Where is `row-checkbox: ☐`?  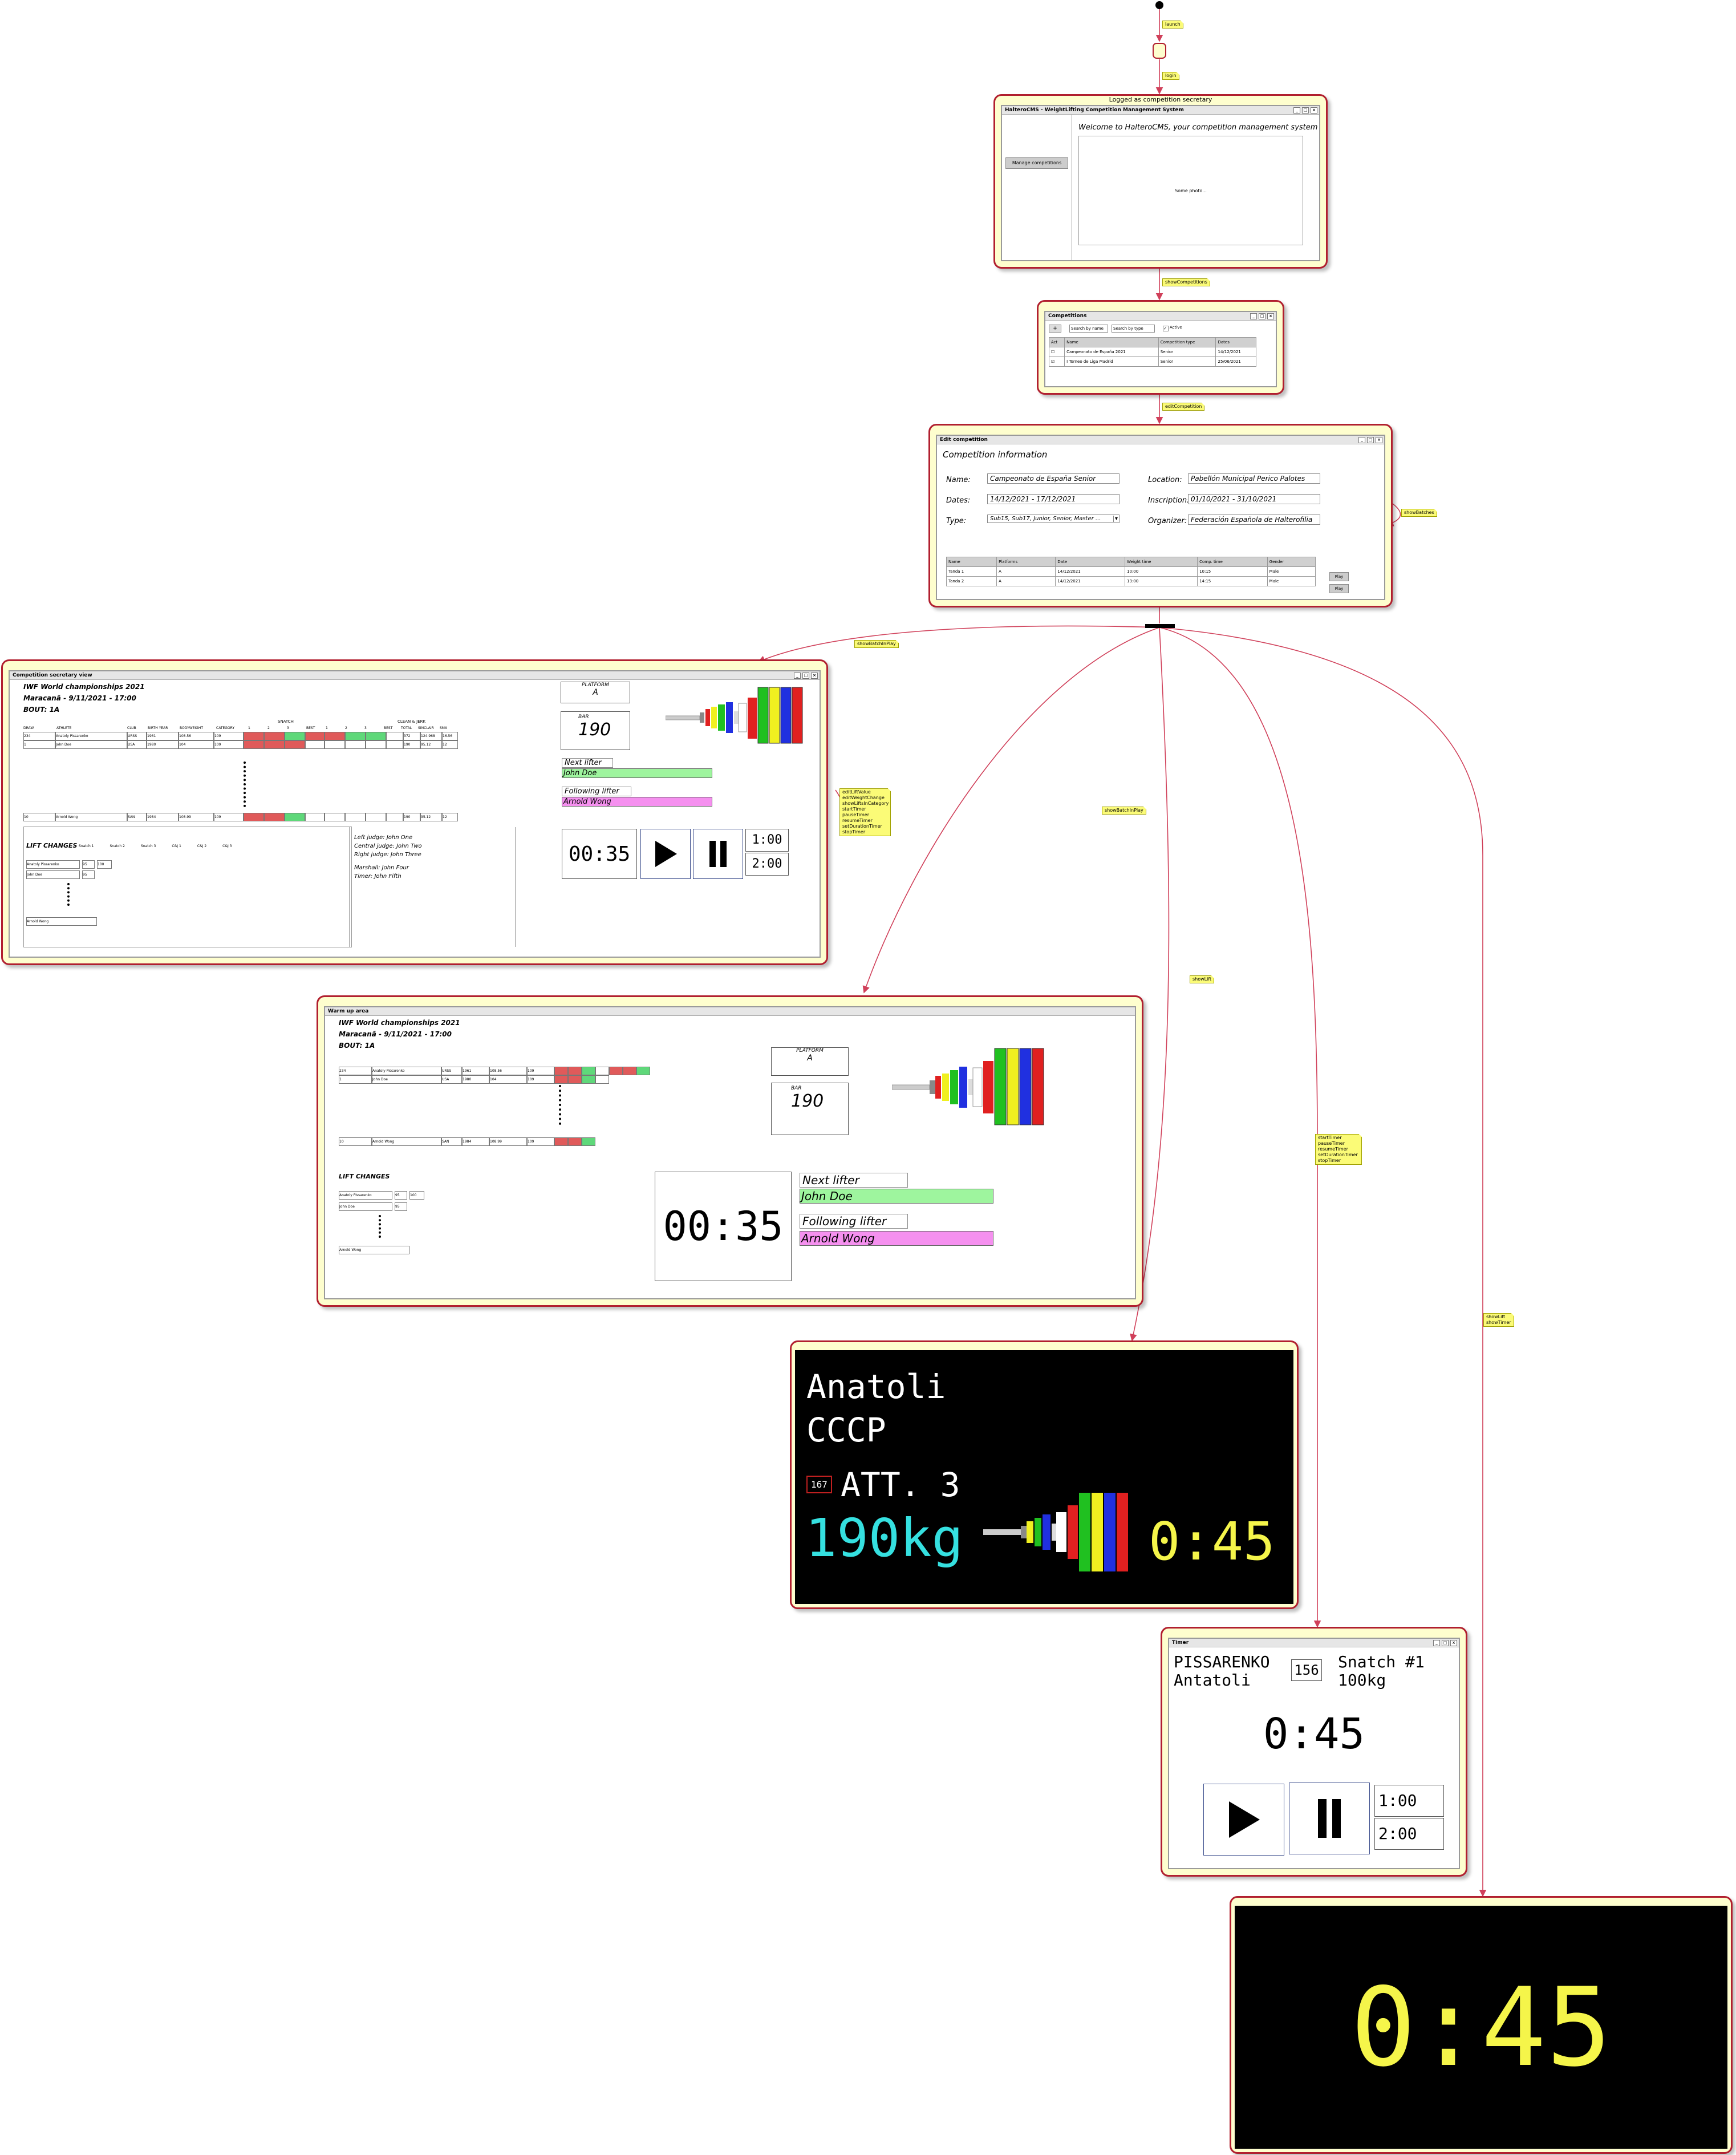
row-checkbox: ☐ is located at coordinates (1056, 352).